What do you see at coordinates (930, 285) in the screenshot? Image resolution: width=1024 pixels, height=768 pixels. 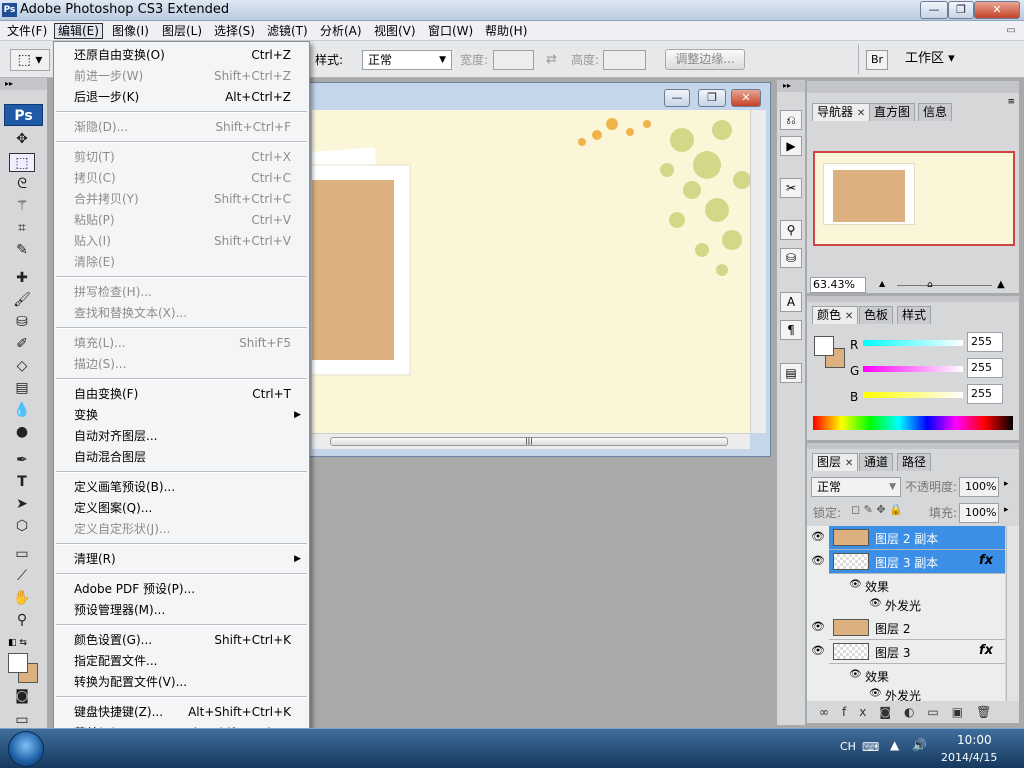 I see `zoom-slider-thumb: ⌂` at bounding box center [930, 285].